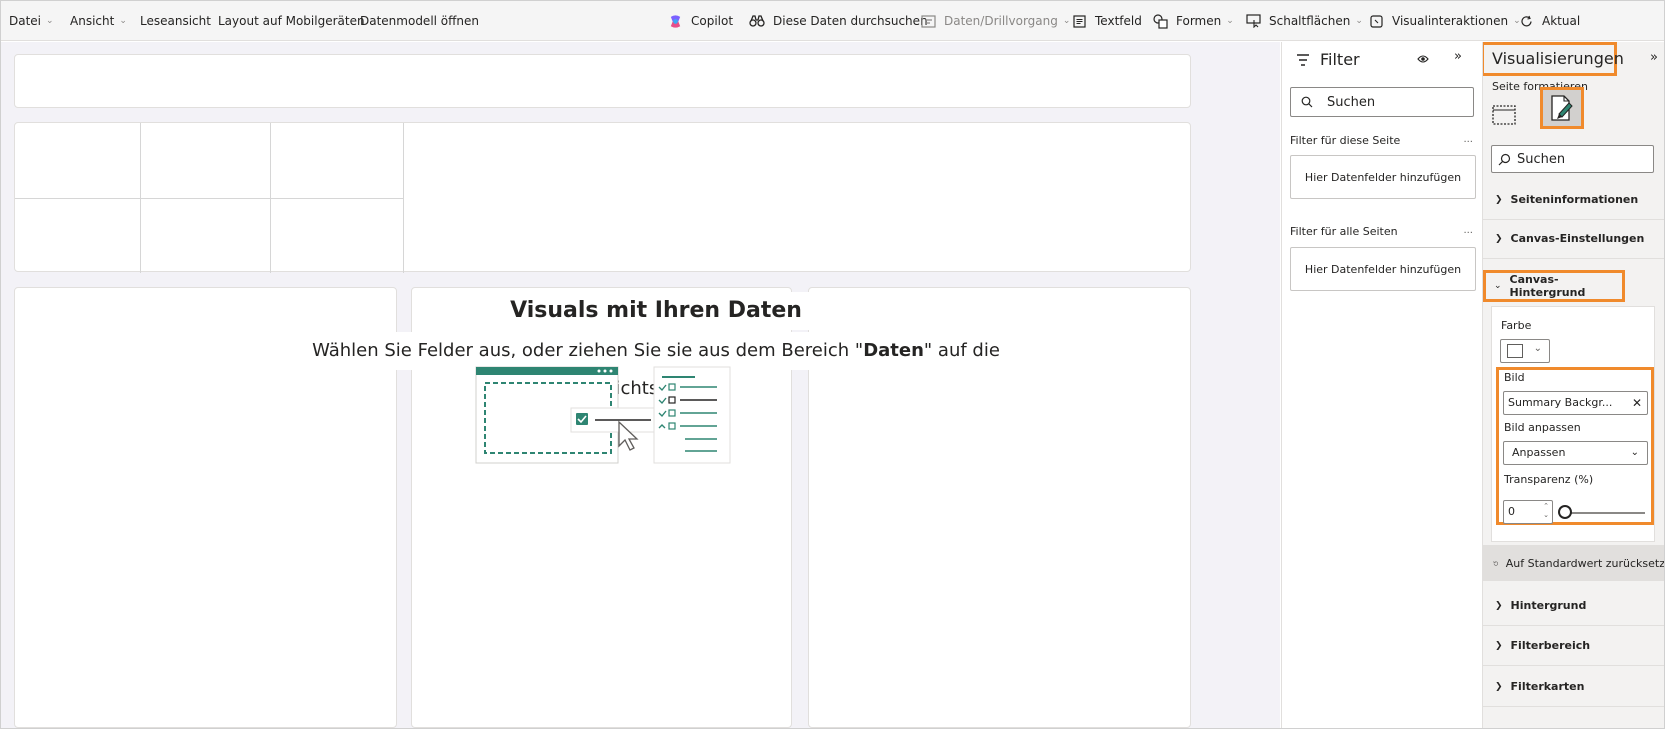 This screenshot has width=1665, height=729. What do you see at coordinates (1458, 56) in the screenshot?
I see `collapse-filter-icon: »` at bounding box center [1458, 56].